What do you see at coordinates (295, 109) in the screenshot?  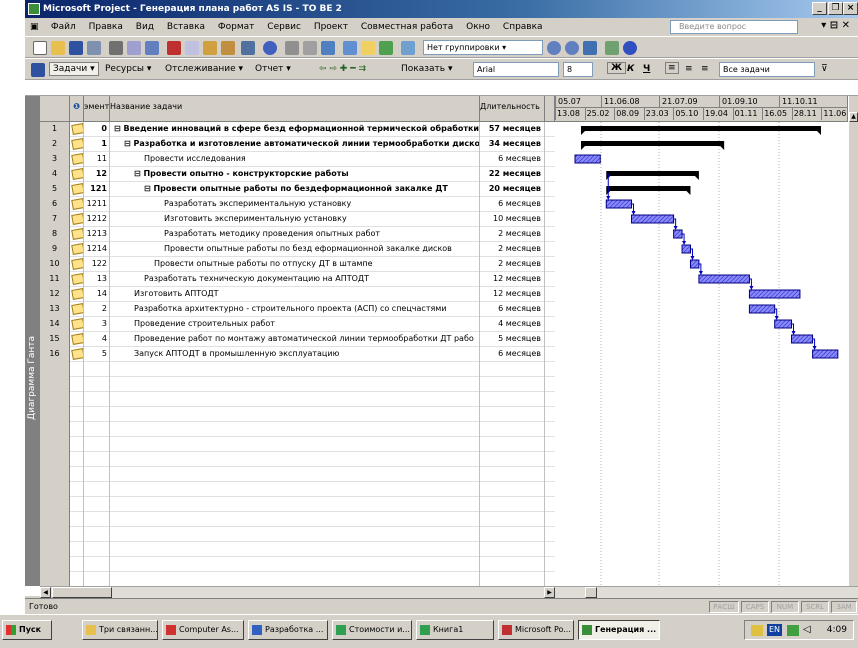 I see `name-column-header: Название задачи` at bounding box center [295, 109].